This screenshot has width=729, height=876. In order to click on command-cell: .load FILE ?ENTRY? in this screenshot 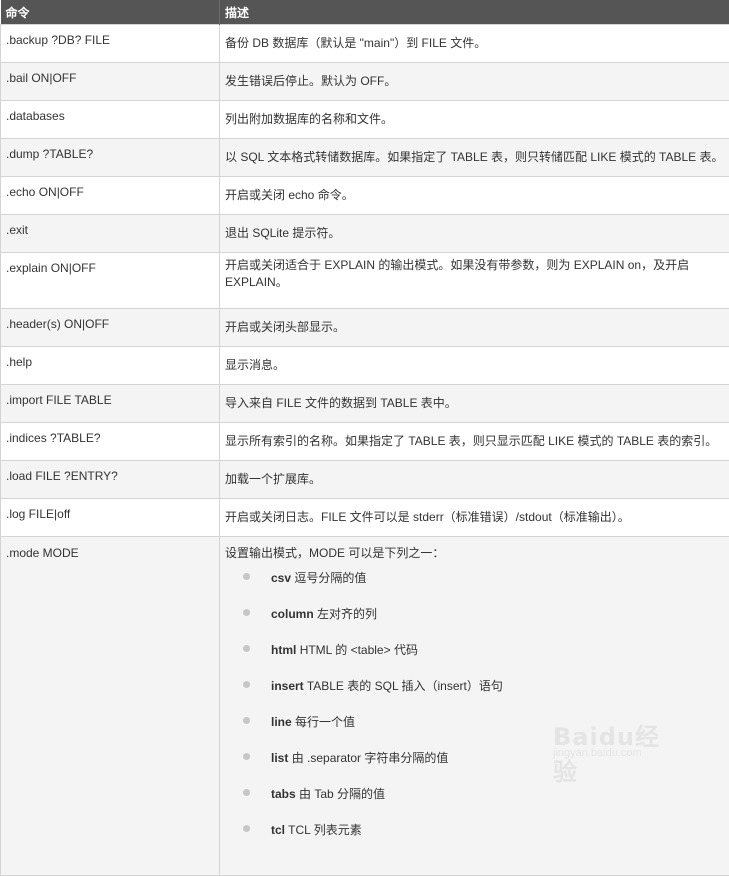, I will do `click(110, 480)`.